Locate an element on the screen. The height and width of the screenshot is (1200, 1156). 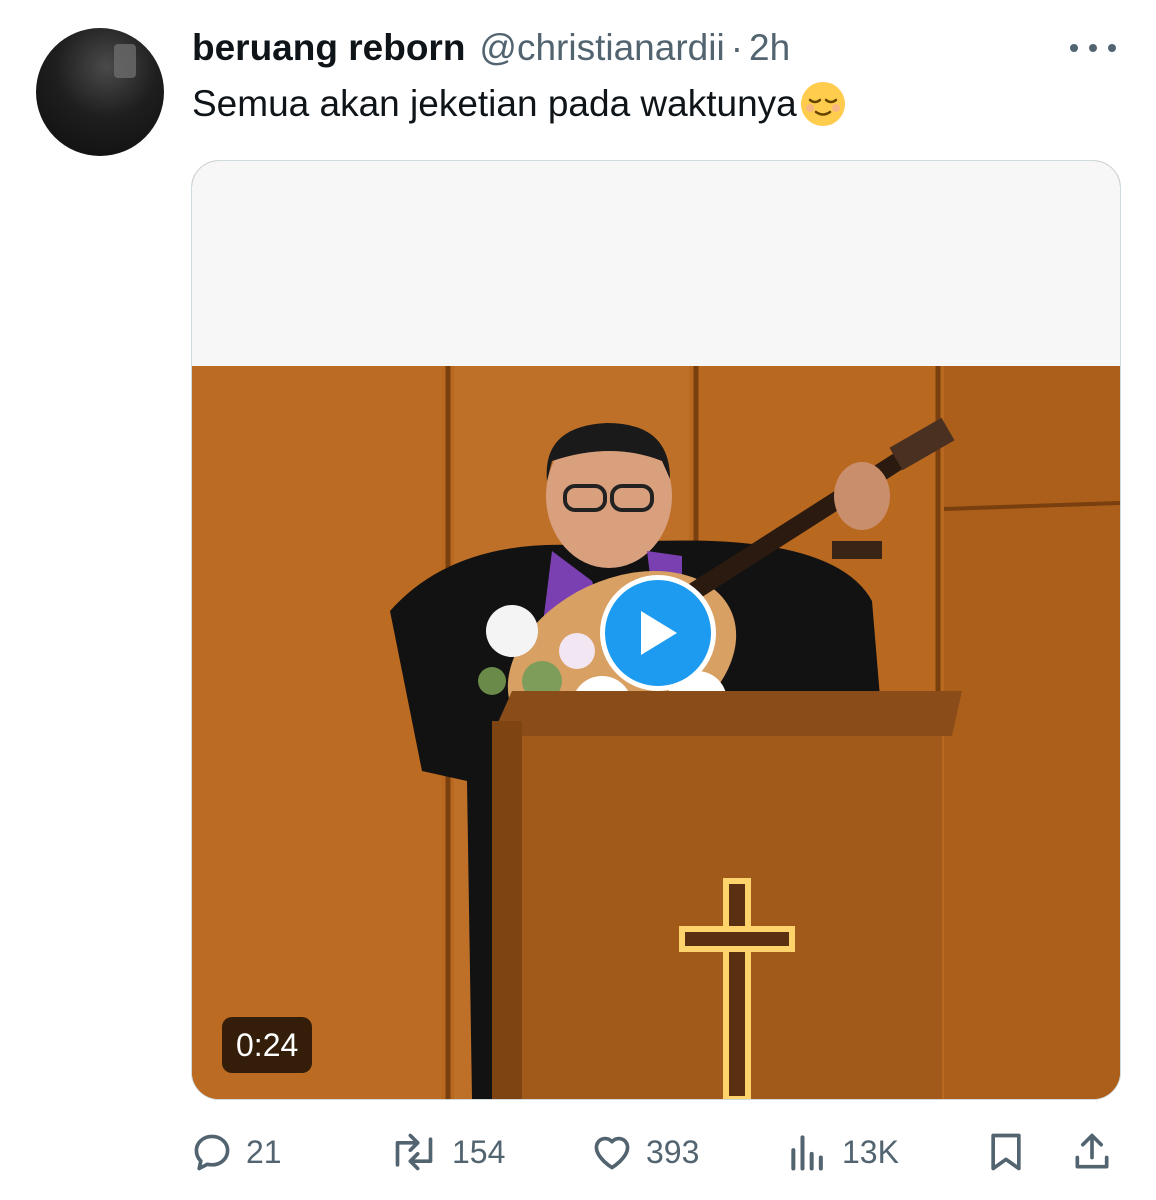
tweet-text: Semua akan jeketian pada waktunya is located at coordinates (519, 104).